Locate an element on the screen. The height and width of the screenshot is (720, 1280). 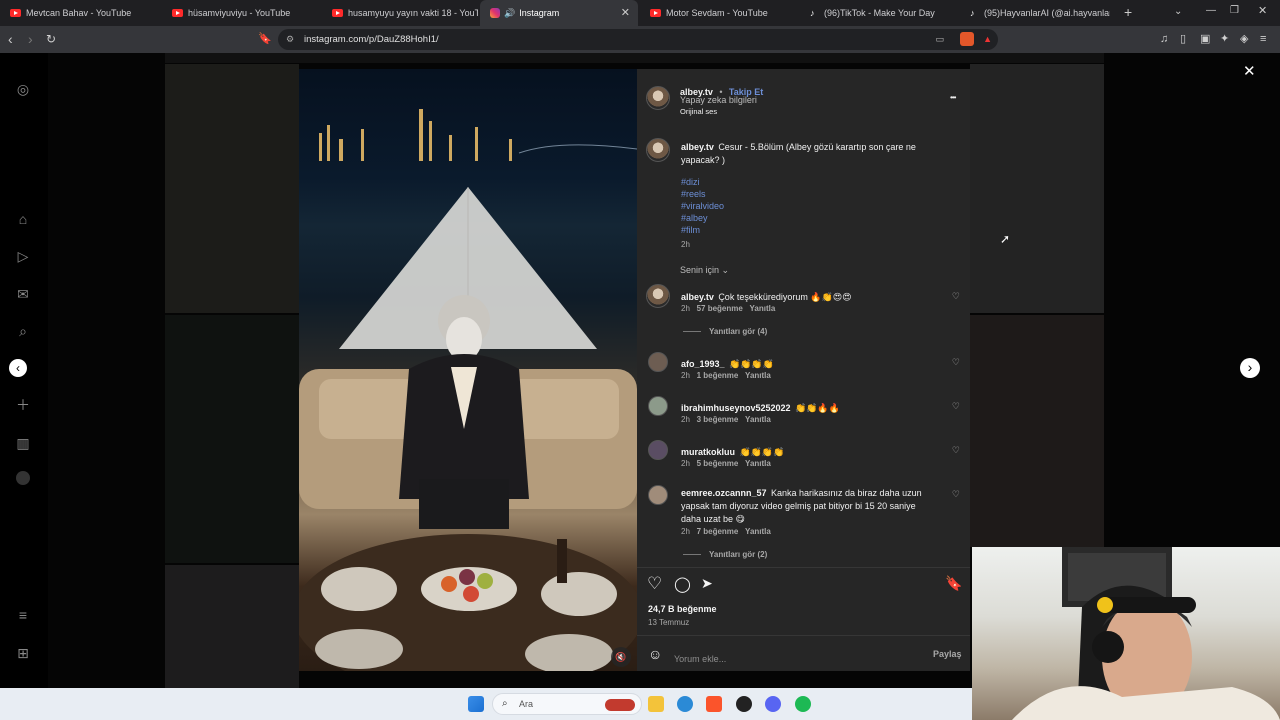
instagram-sidebar: ◎ ⌂ ▷ ✉ ⌕ ‹ ＋ ▥ ≡ ⊞ is located at coordinates (24, 370).